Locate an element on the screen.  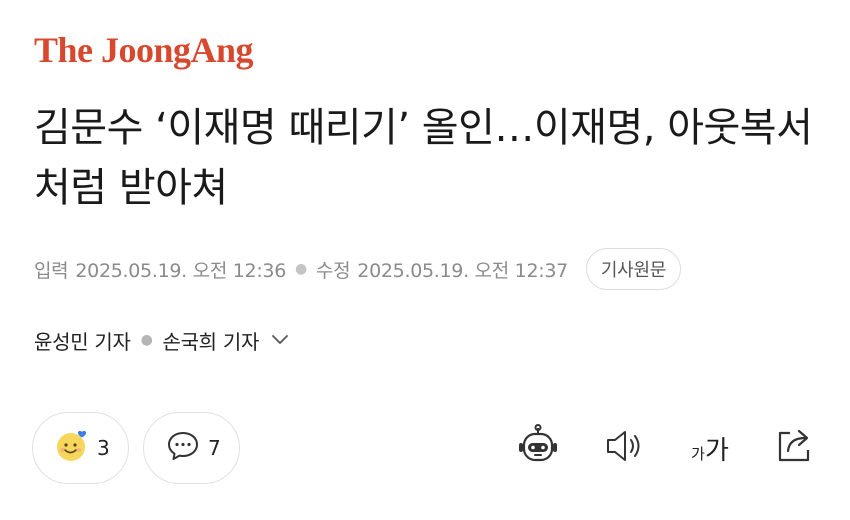
published-label: 입력 is located at coordinates (51, 270).